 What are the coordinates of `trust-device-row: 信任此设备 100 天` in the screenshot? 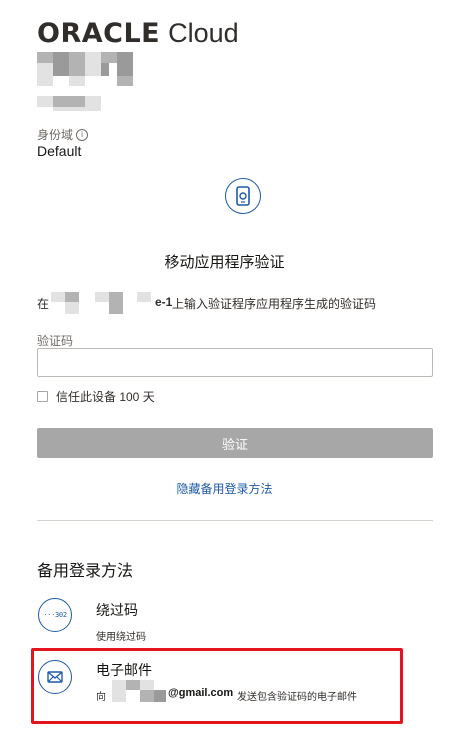 It's located at (96, 396).